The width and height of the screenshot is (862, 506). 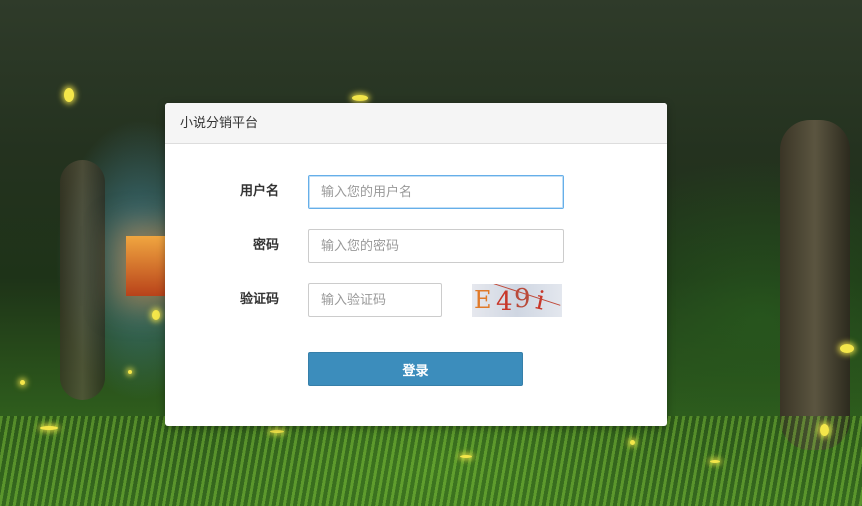 What do you see at coordinates (375, 300) in the screenshot?
I see `captcha-input` at bounding box center [375, 300].